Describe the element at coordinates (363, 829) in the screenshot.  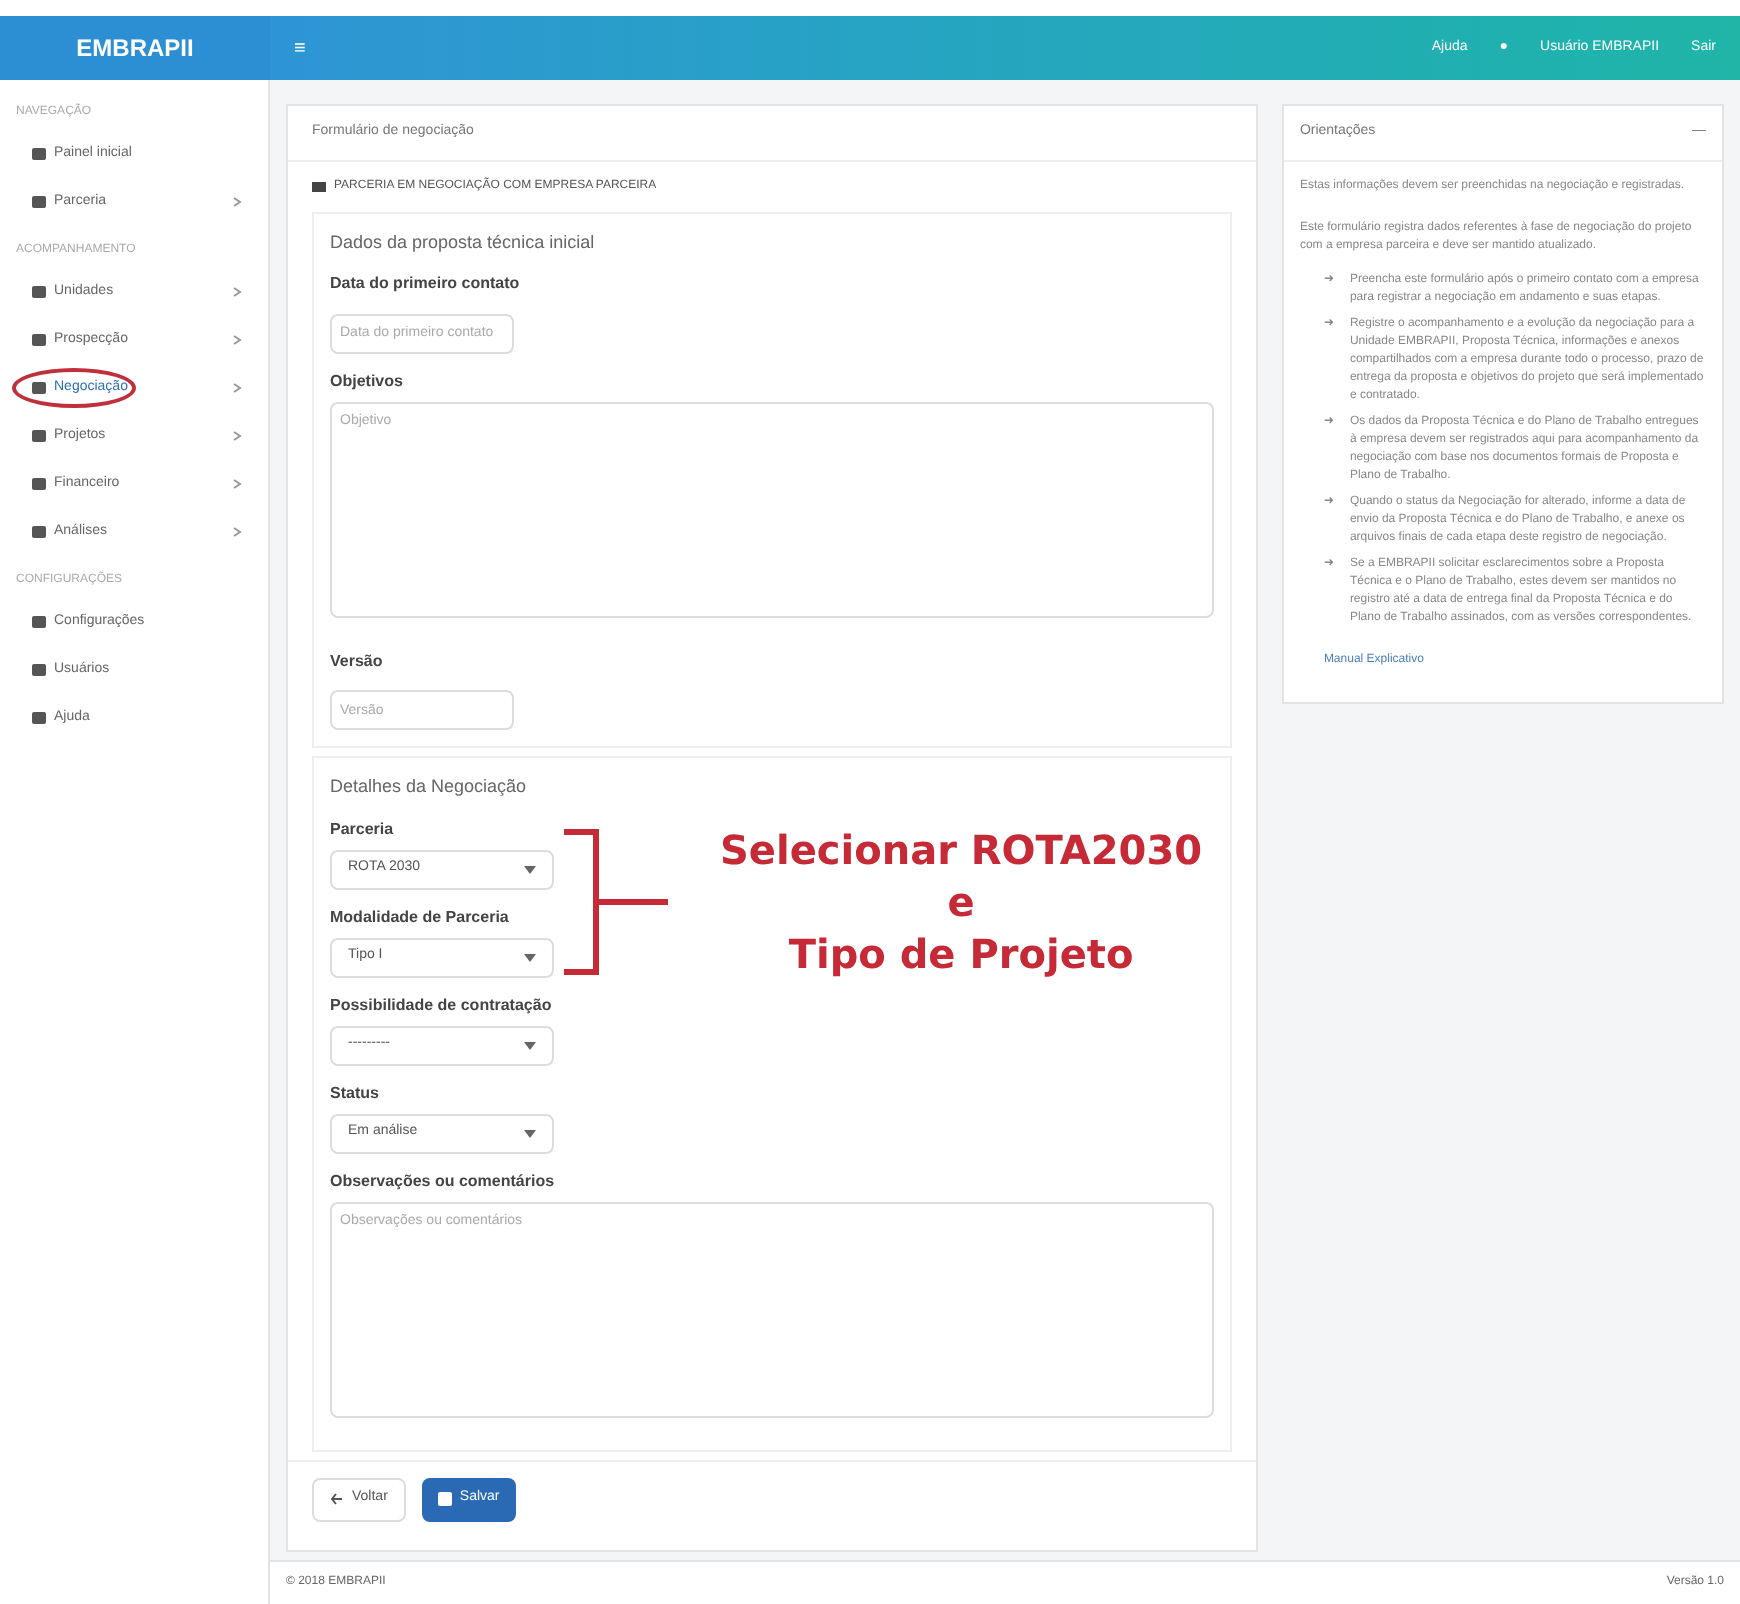
I see `field-label: Parceria` at that location.